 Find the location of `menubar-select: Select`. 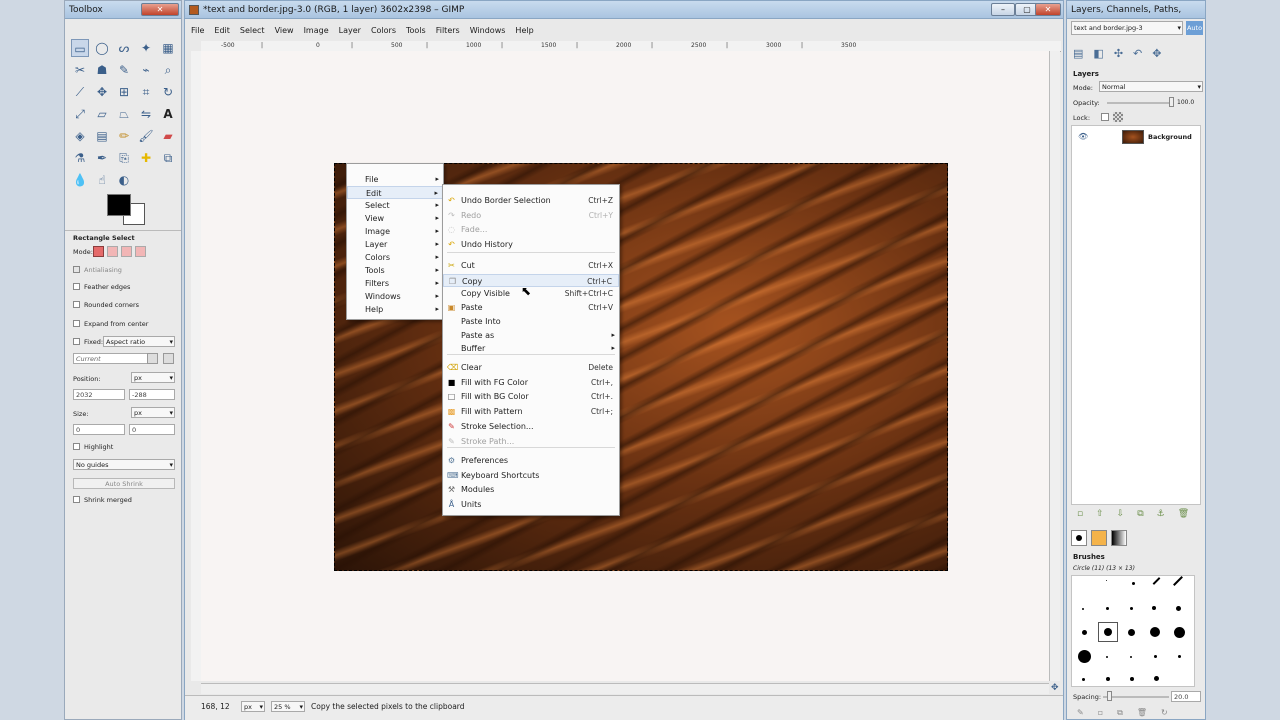

menubar-select: Select is located at coordinates (252, 30).